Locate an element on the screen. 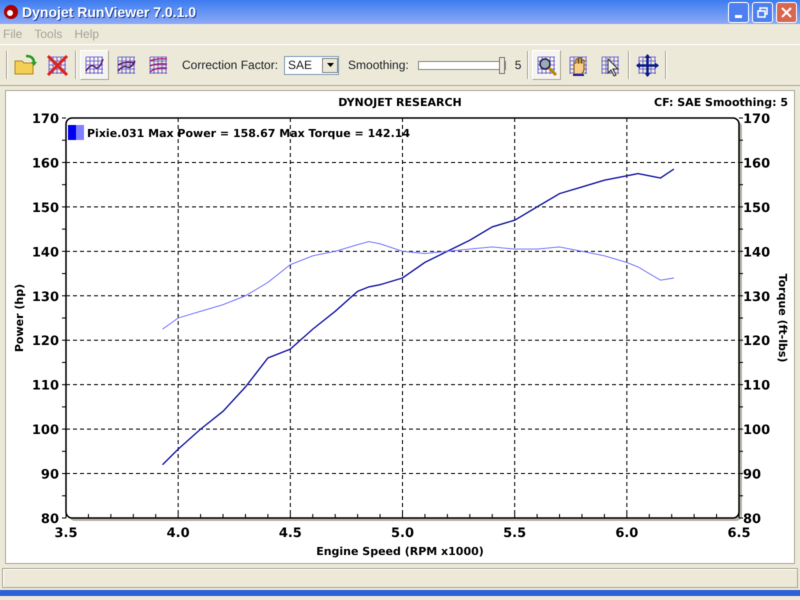 The image size is (800, 600). close-button is located at coordinates (786, 12).